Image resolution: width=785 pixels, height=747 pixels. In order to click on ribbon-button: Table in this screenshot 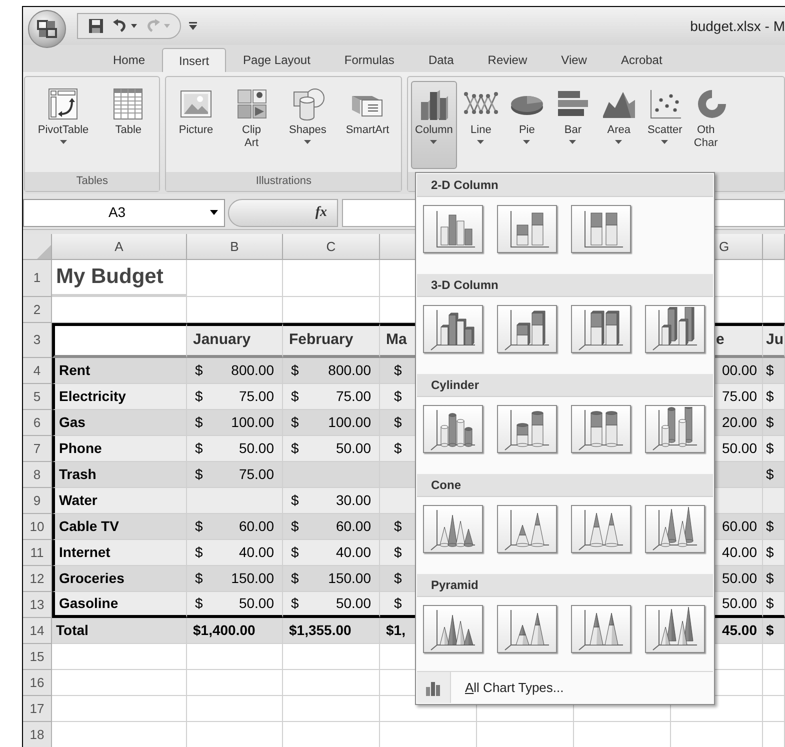, I will do `click(128, 125)`.